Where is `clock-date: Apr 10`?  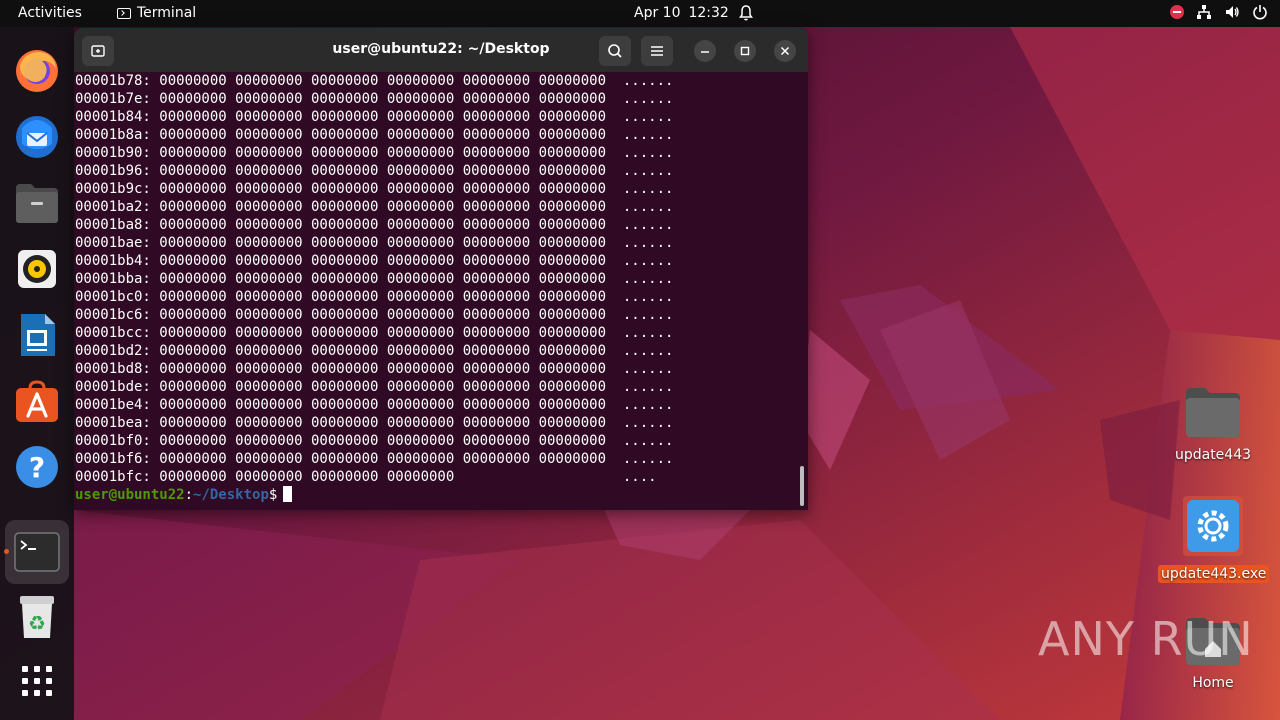
clock-date: Apr 10 is located at coordinates (657, 13).